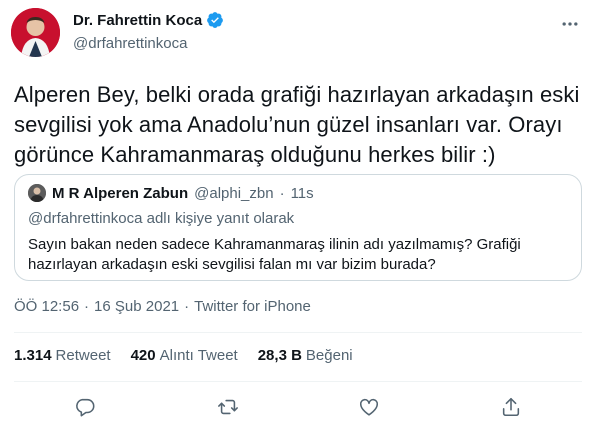 The height and width of the screenshot is (434, 597). Describe the element at coordinates (198, 355) in the screenshot. I see `quote-tweet-label: Alıntı Tweet` at that location.